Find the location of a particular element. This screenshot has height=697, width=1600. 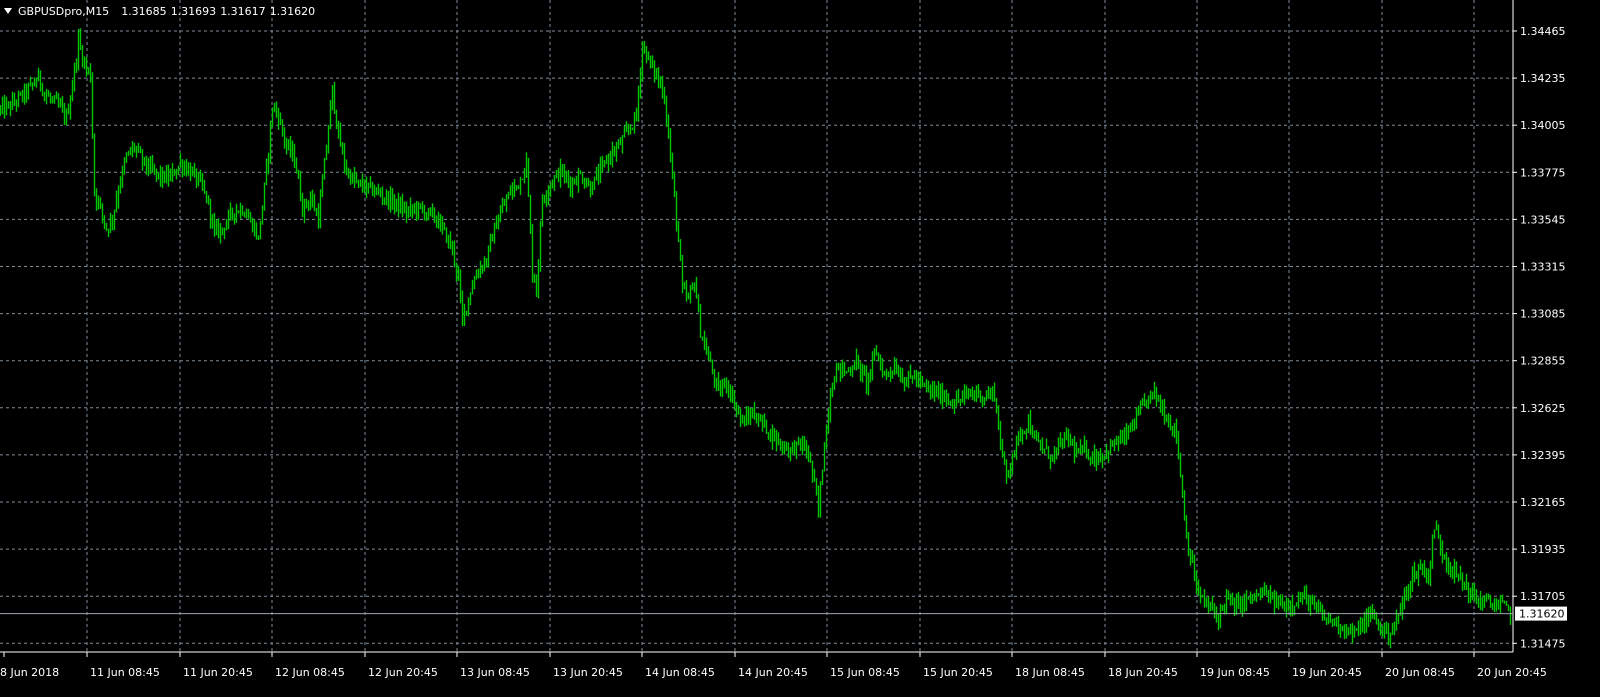

y-tick-label: 1.31935 is located at coordinates (1543, 549).